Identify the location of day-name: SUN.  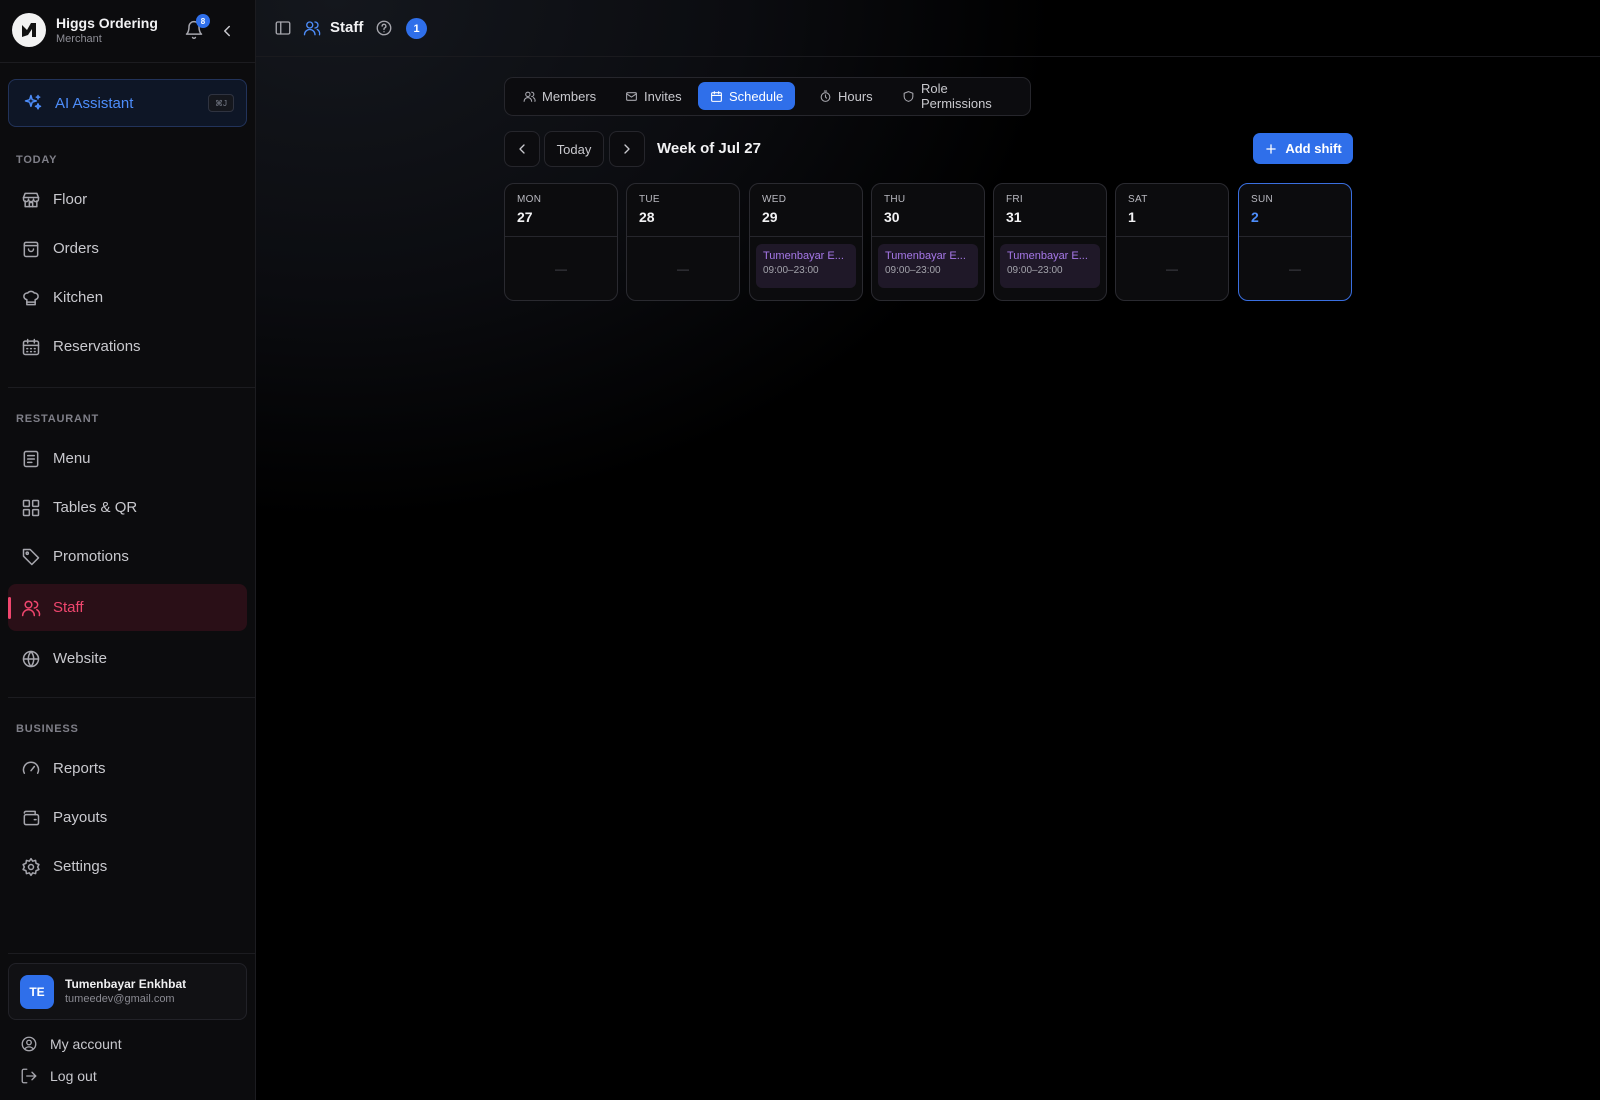
(1262, 199).